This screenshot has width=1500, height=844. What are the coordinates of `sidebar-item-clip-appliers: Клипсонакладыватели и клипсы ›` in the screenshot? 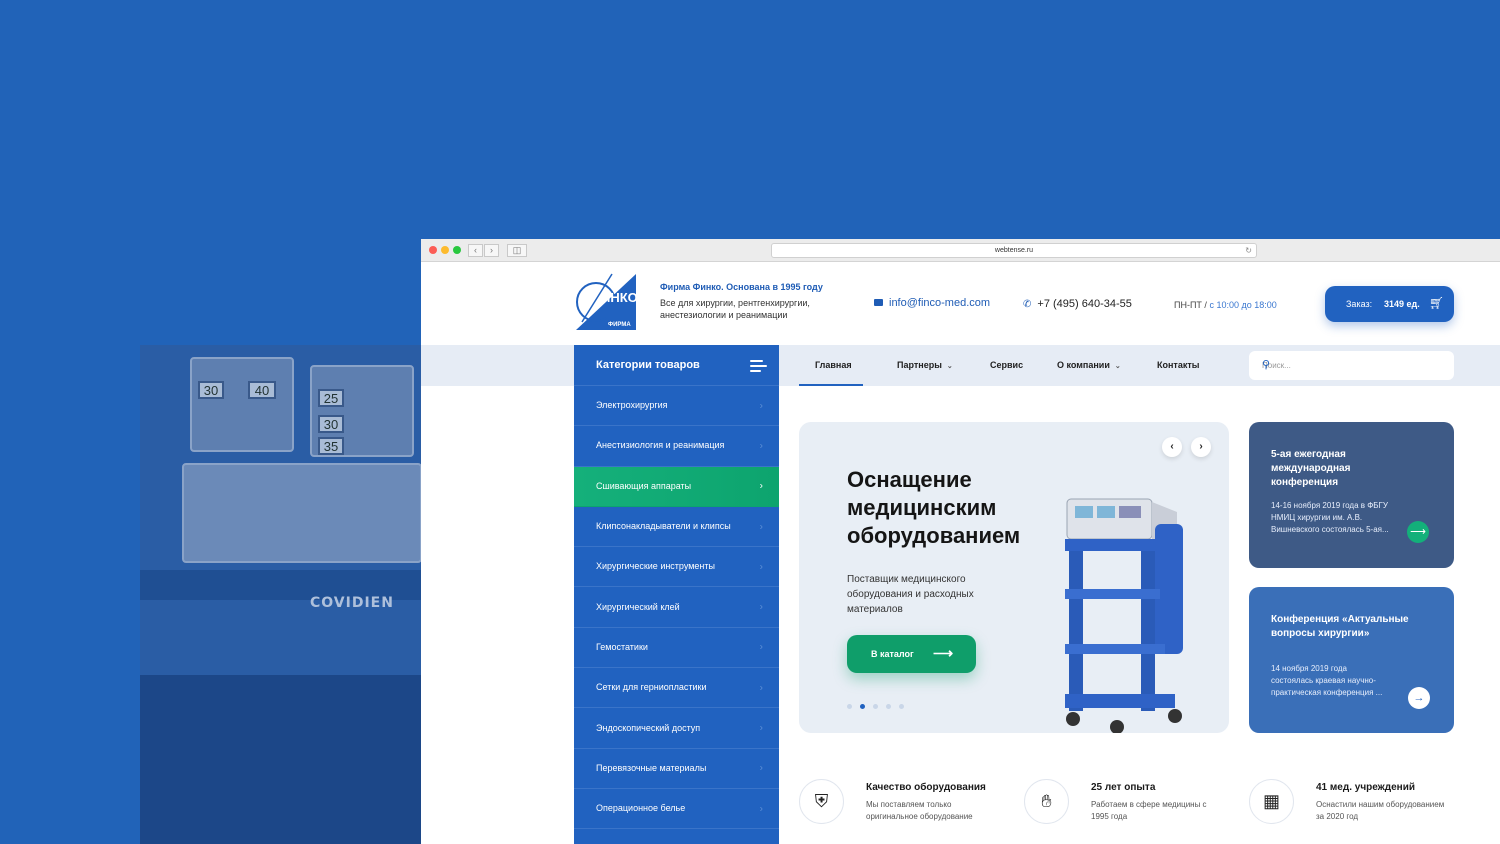 It's located at (676, 527).